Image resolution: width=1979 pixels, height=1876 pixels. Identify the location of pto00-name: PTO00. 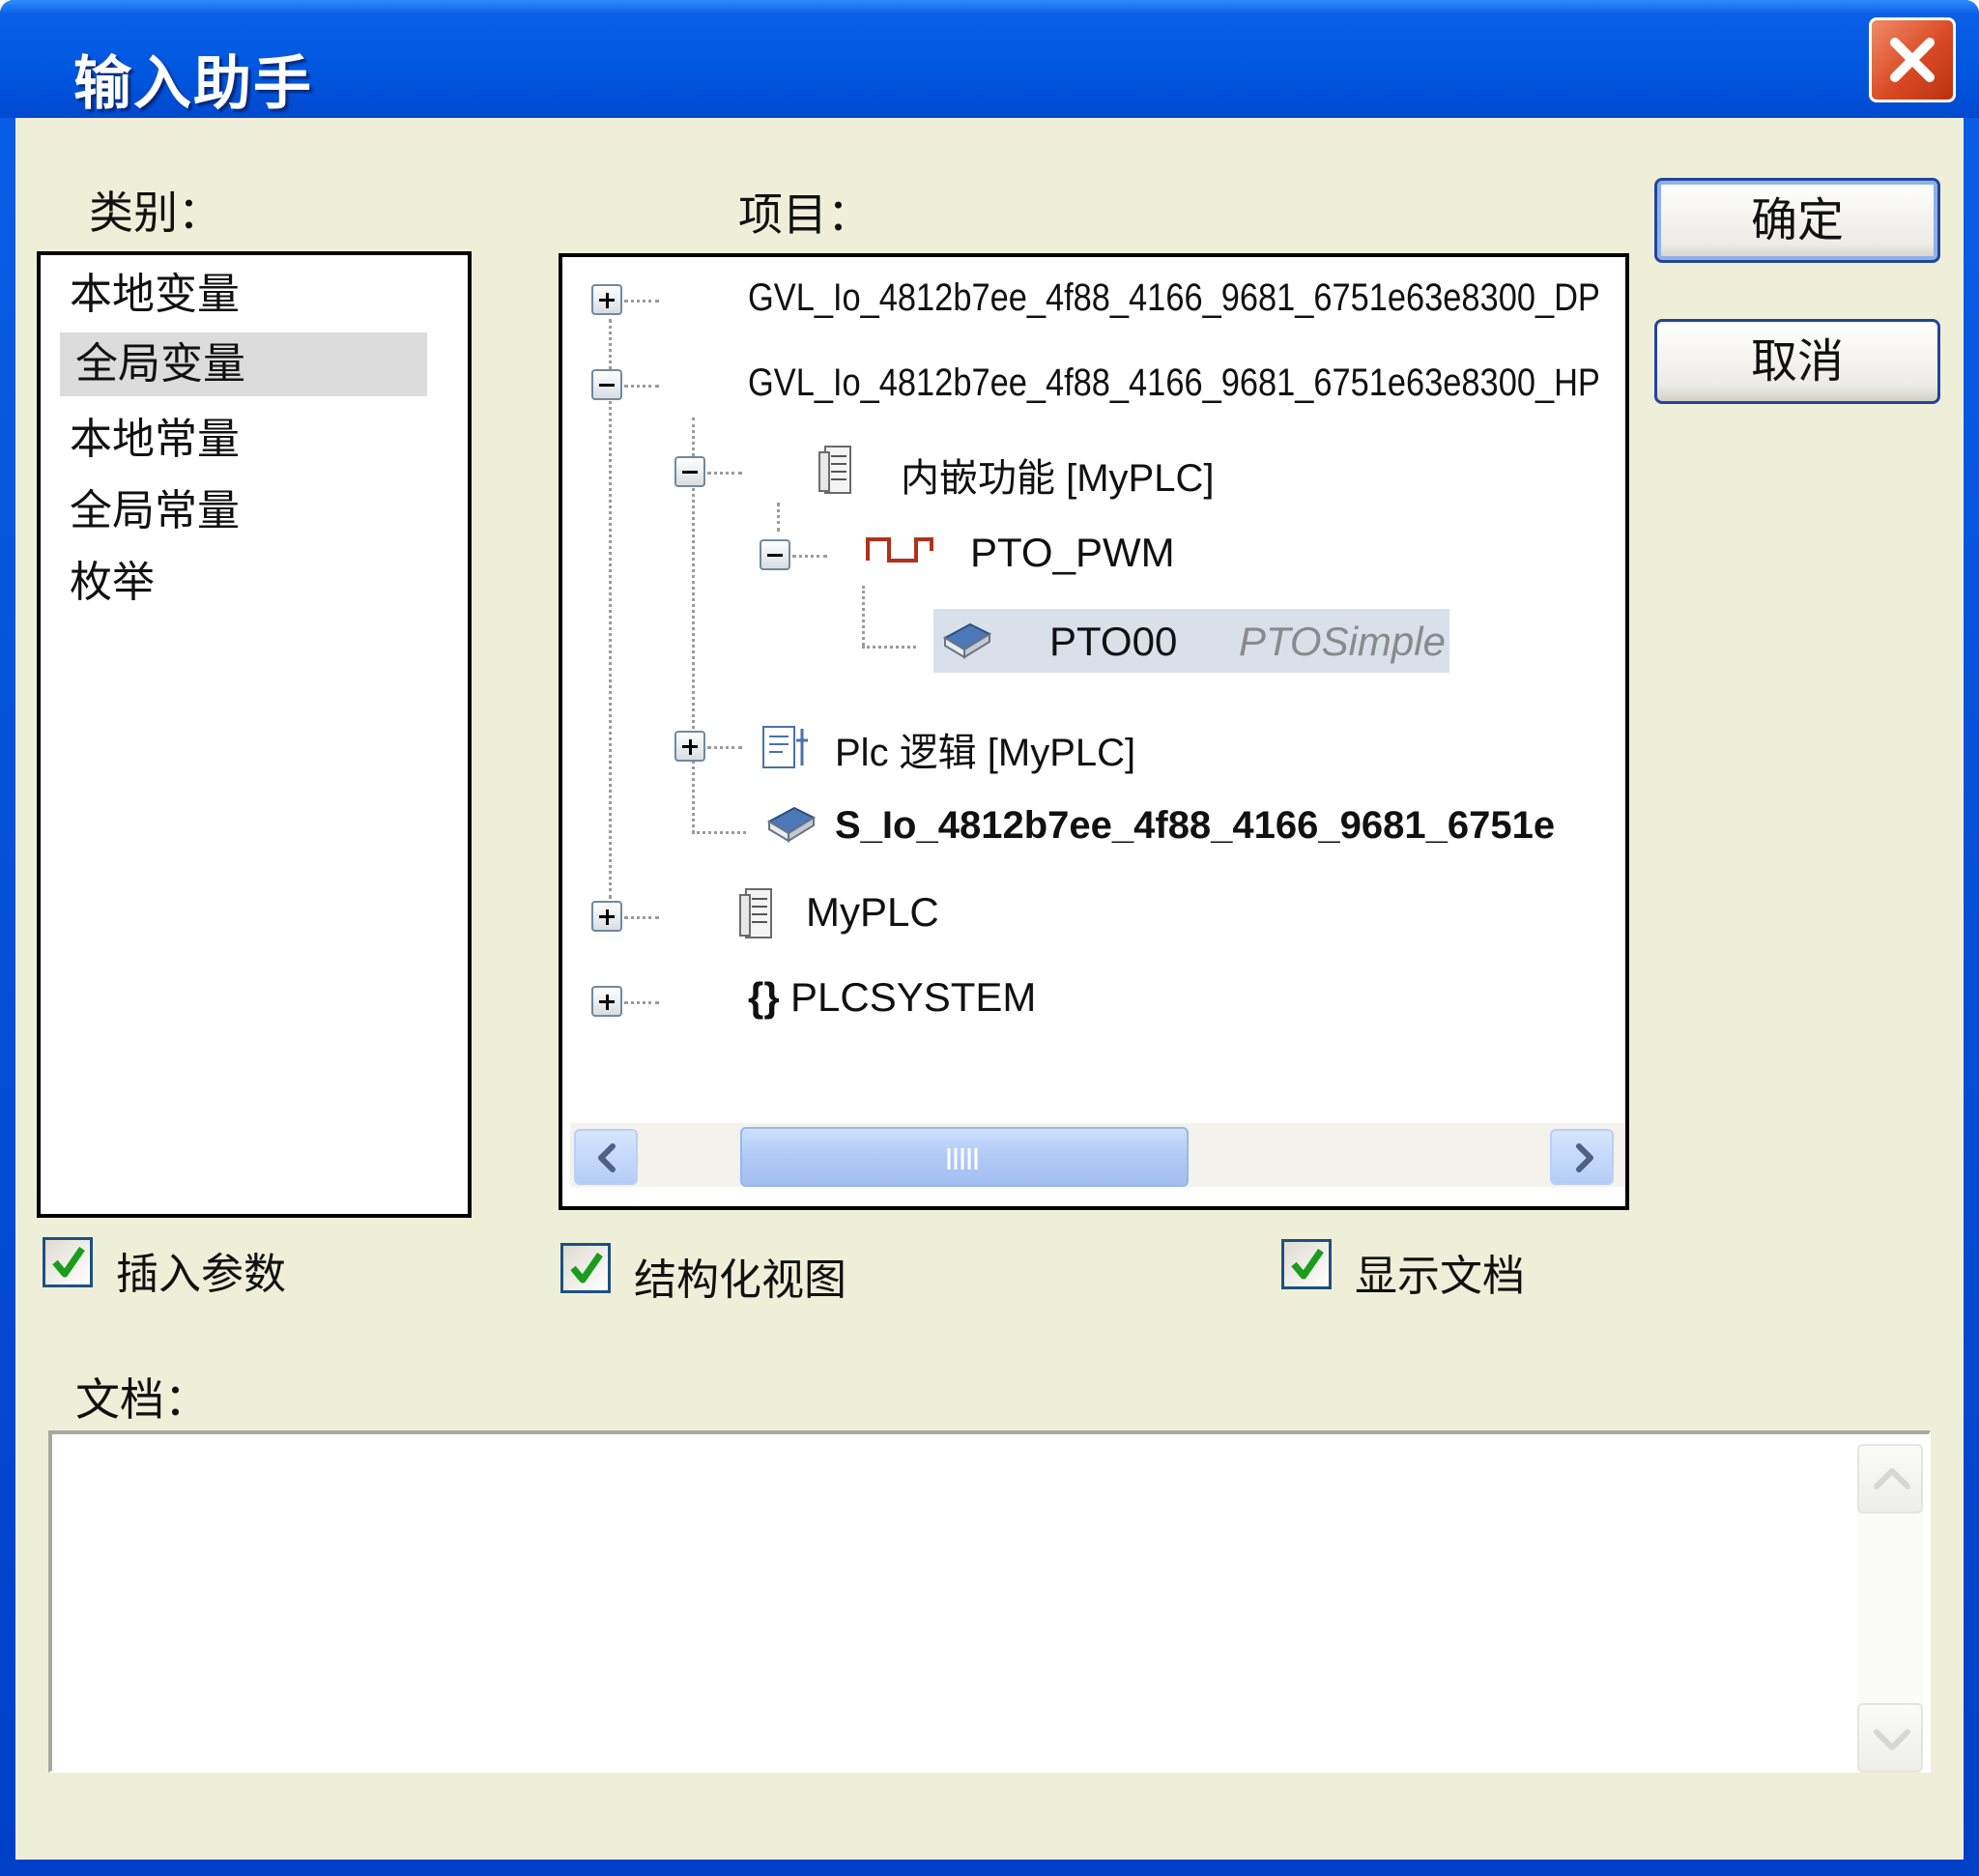
(1114, 641).